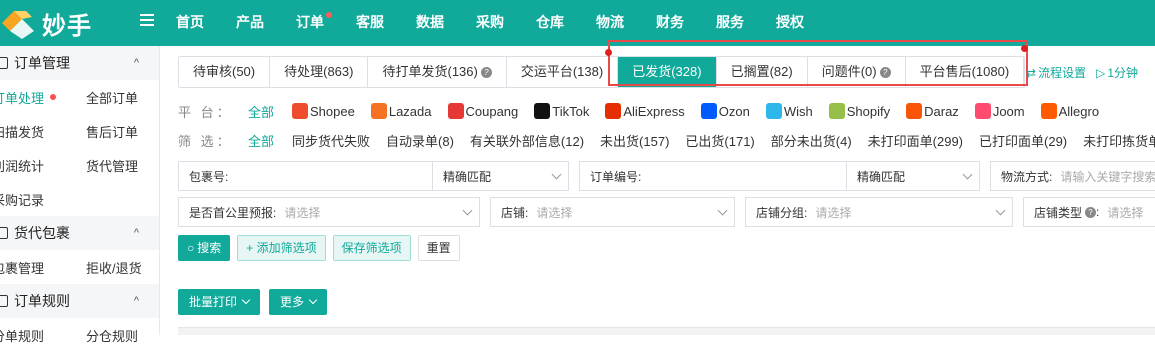 This screenshot has height=352, width=1155. I want to click on nav-item: 首页, so click(190, 23).